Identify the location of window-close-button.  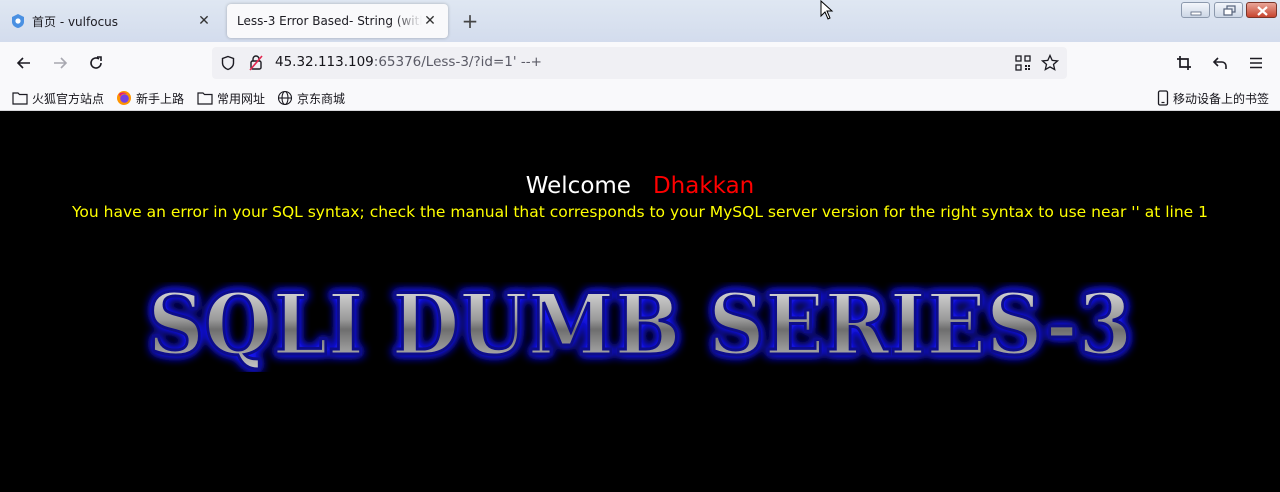
(1261, 10).